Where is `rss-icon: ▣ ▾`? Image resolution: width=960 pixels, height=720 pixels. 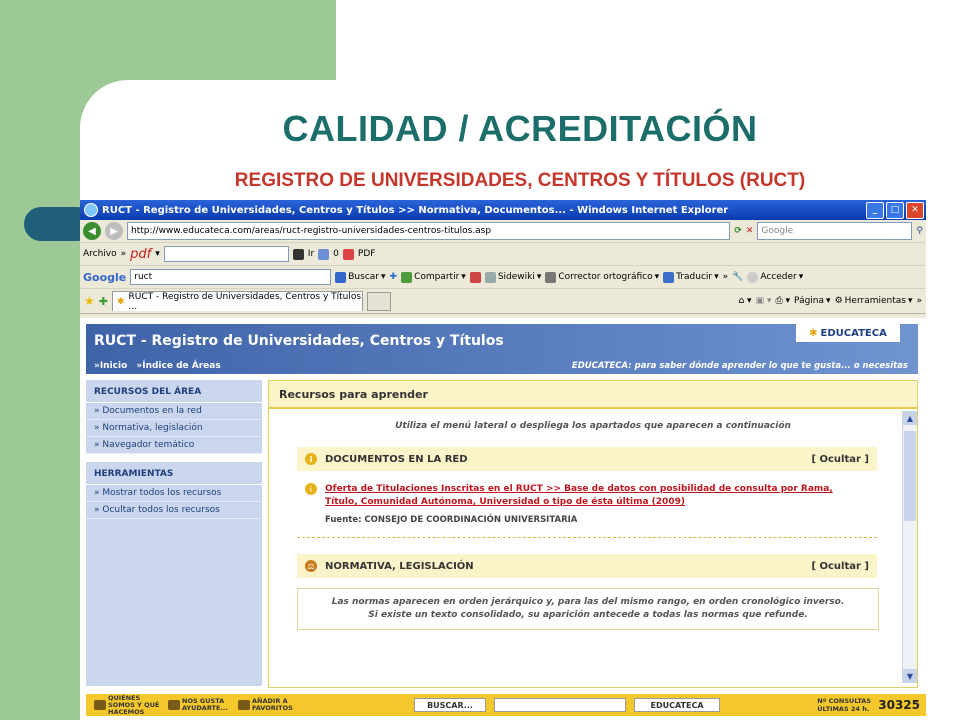
rss-icon: ▣ ▾ is located at coordinates (764, 301).